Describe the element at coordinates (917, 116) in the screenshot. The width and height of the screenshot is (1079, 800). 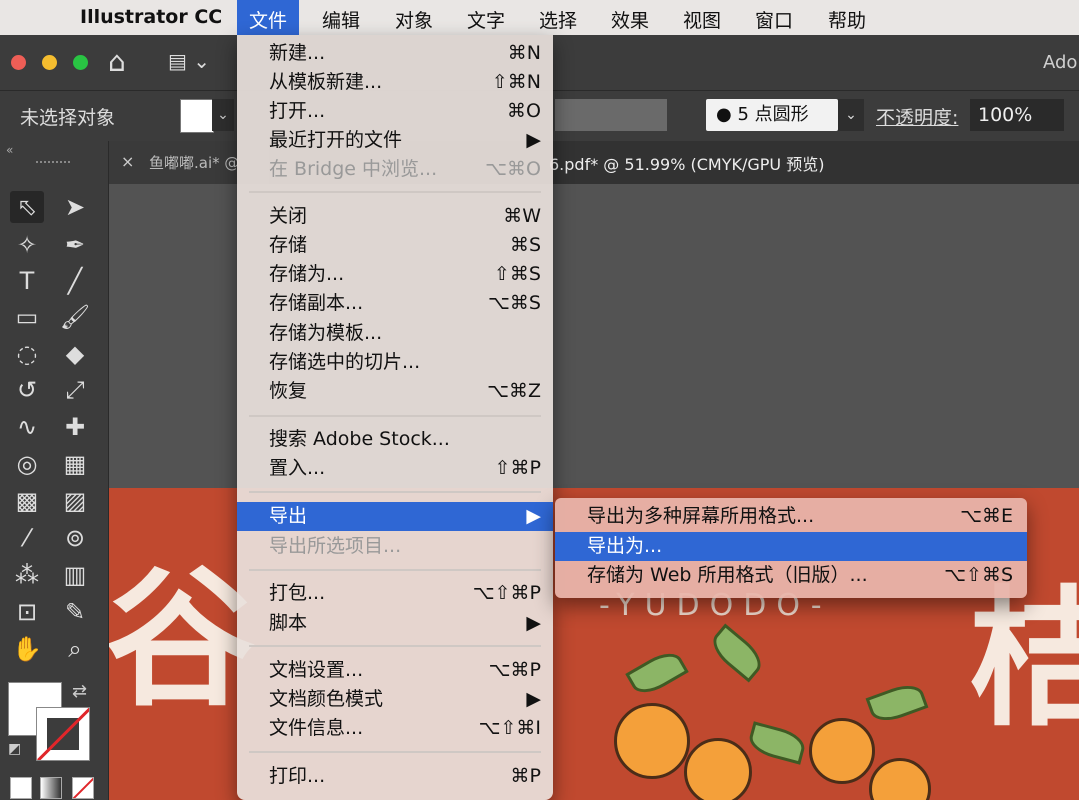
I see `opacity-label: 不透明度:` at that location.